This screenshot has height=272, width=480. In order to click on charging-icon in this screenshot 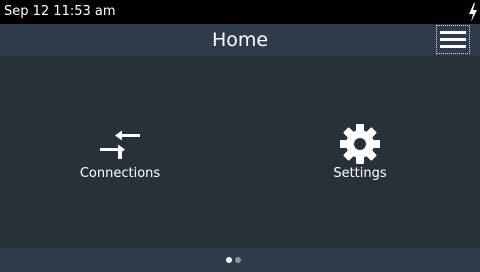, I will do `click(473, 12)`.